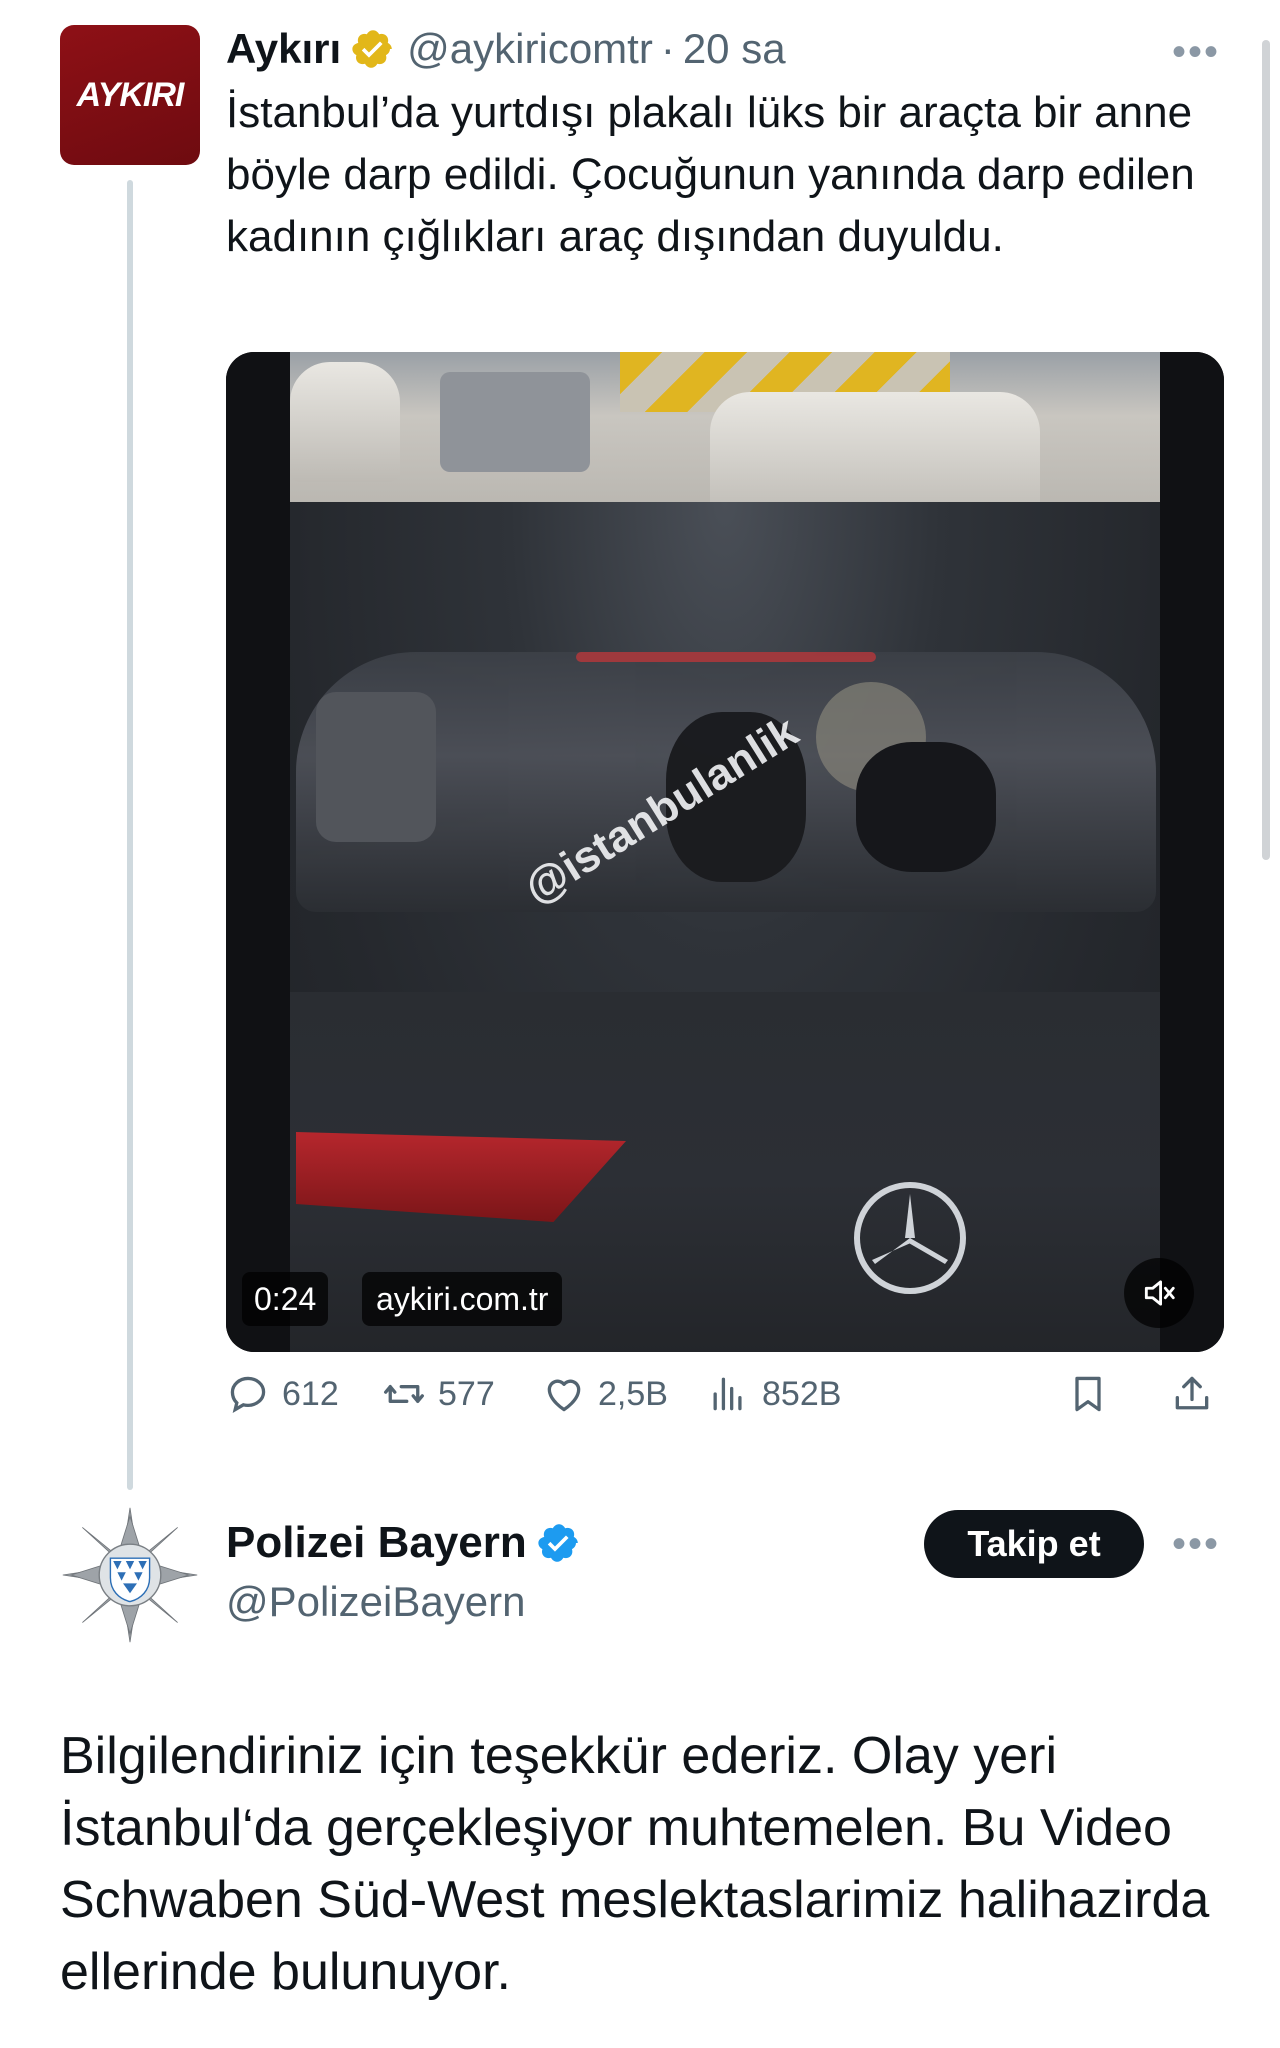 Image resolution: width=1280 pixels, height=2048 pixels. I want to click on reply-icon, so click(248, 1394).